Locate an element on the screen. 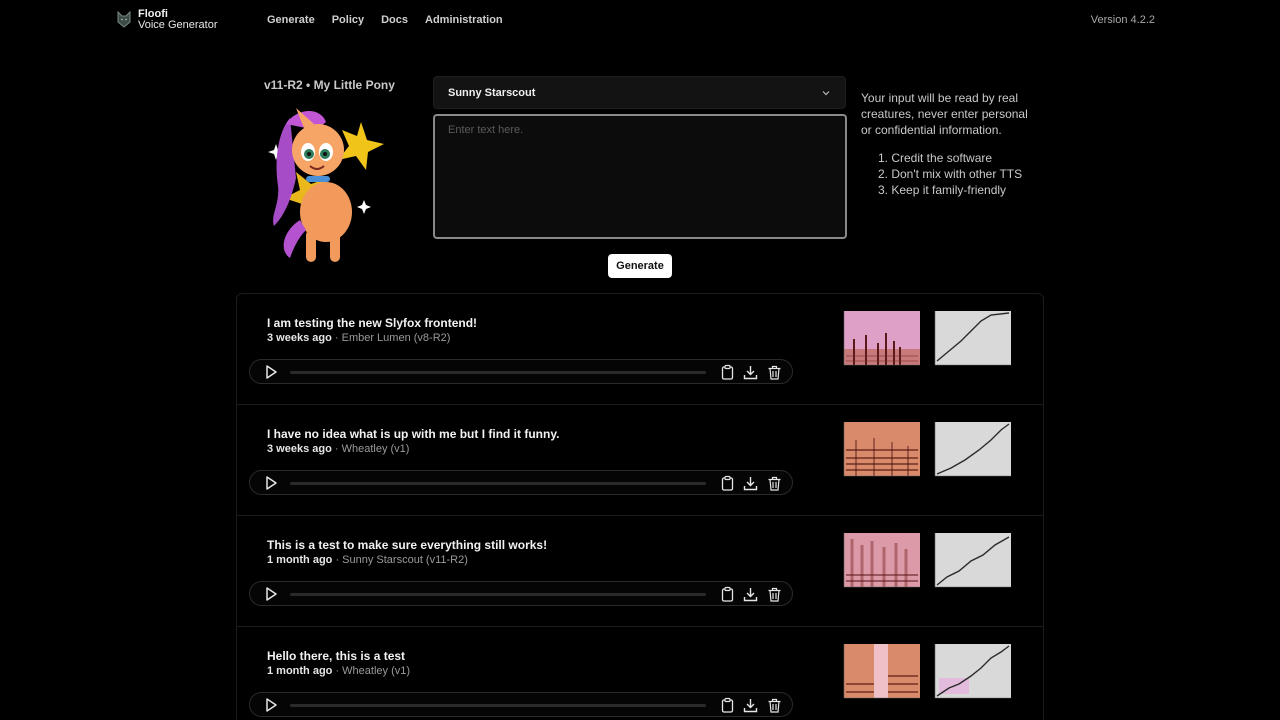 The image size is (1280, 720). entry-voice: · Ember Lumen (v8-R2) is located at coordinates (391, 338).